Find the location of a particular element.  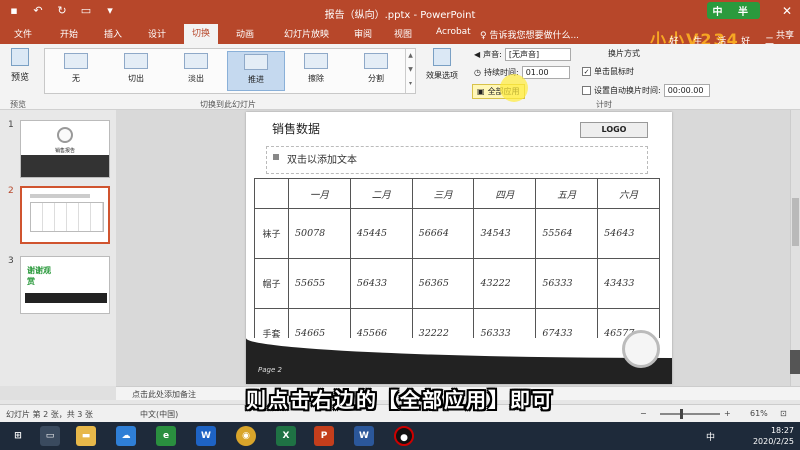

table-cell: 56433 is located at coordinates (381, 283).